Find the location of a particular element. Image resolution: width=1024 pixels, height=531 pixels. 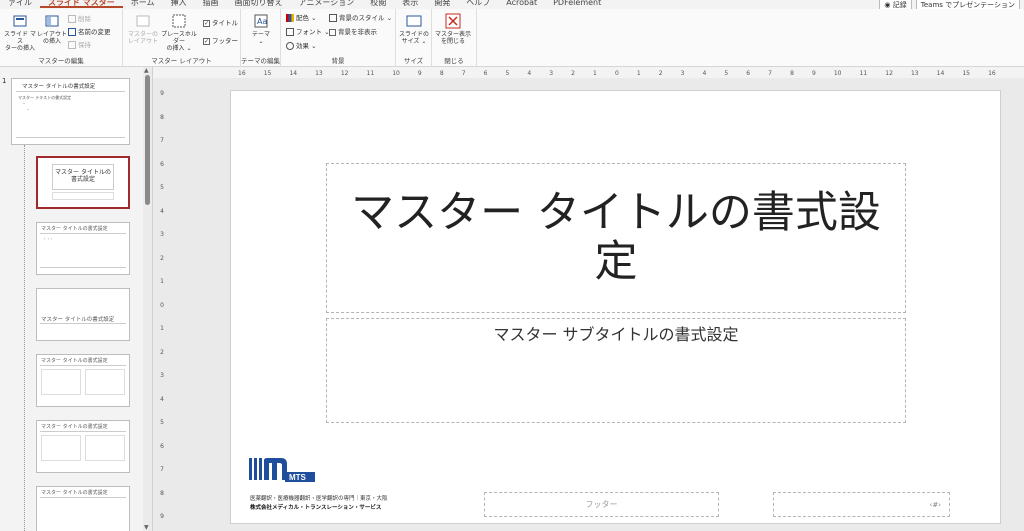

tab-1: スライド マスター is located at coordinates (81, 4).